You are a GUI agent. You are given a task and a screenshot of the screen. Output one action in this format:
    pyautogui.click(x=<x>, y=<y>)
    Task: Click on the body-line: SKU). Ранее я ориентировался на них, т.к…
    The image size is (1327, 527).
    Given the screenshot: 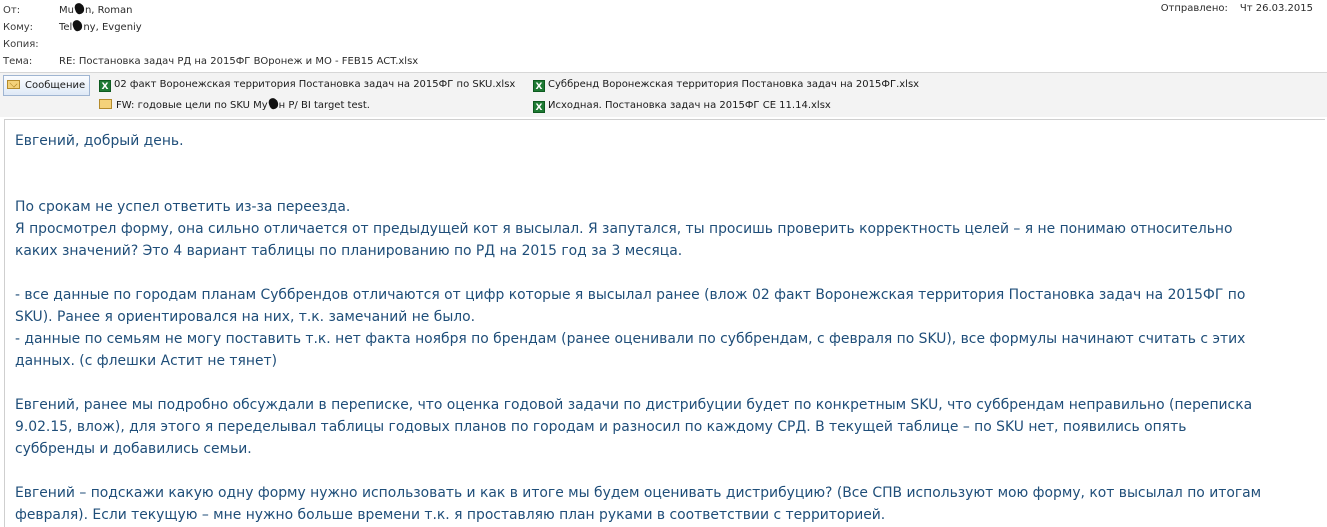 What is the action you would take?
    pyautogui.click(x=245, y=317)
    